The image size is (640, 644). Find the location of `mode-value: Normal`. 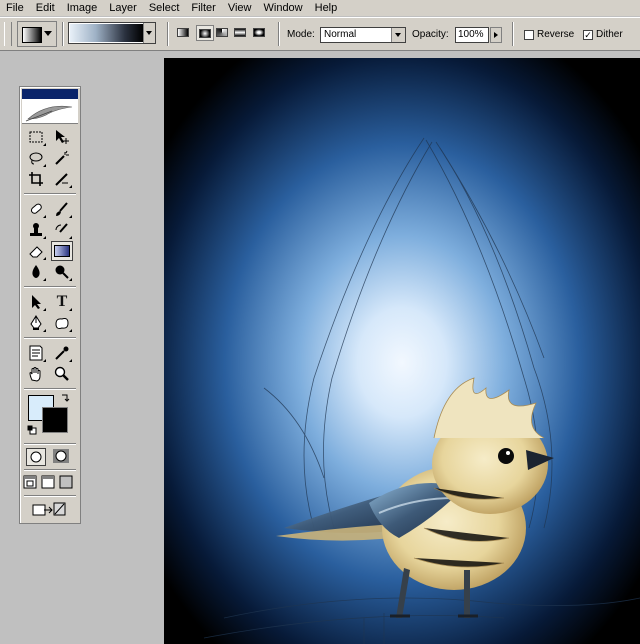

mode-value: Normal is located at coordinates (340, 34).